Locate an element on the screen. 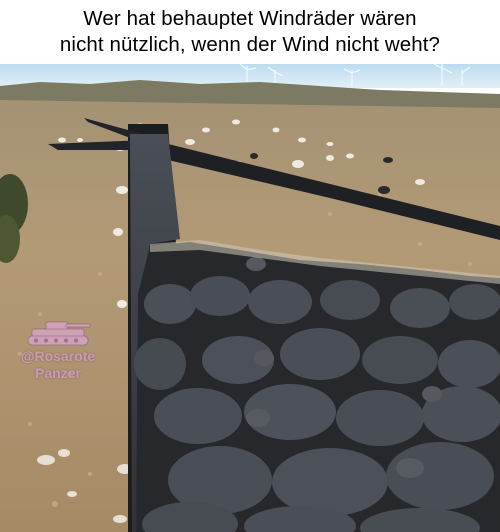 The height and width of the screenshot is (532, 500). watermark-handle: @Rosarote is located at coordinates (58, 356).